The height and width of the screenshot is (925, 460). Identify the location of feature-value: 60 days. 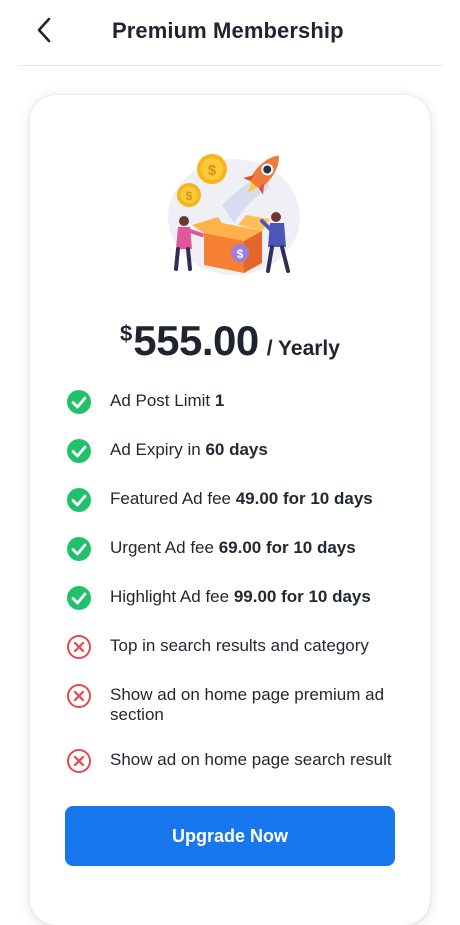
(236, 449).